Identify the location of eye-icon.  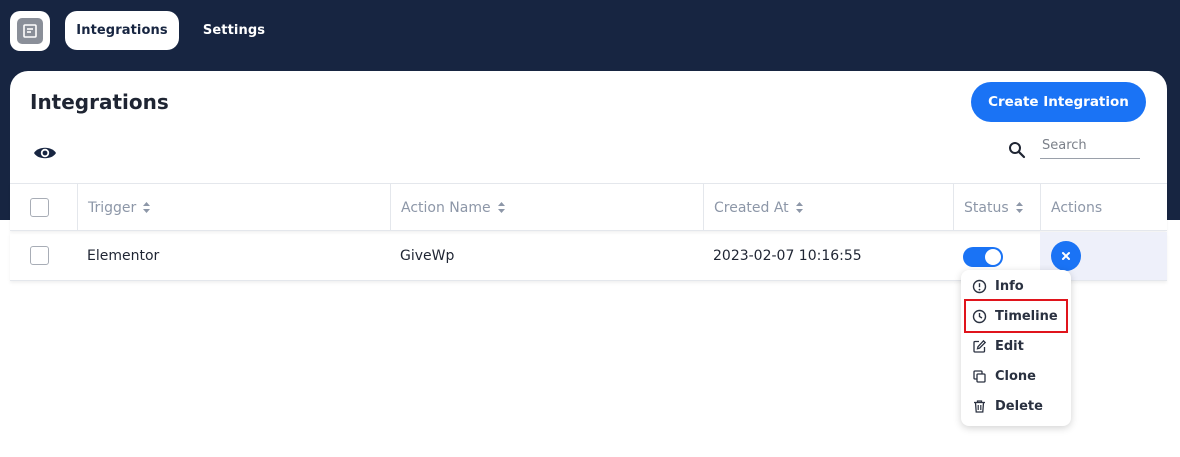
(45, 153).